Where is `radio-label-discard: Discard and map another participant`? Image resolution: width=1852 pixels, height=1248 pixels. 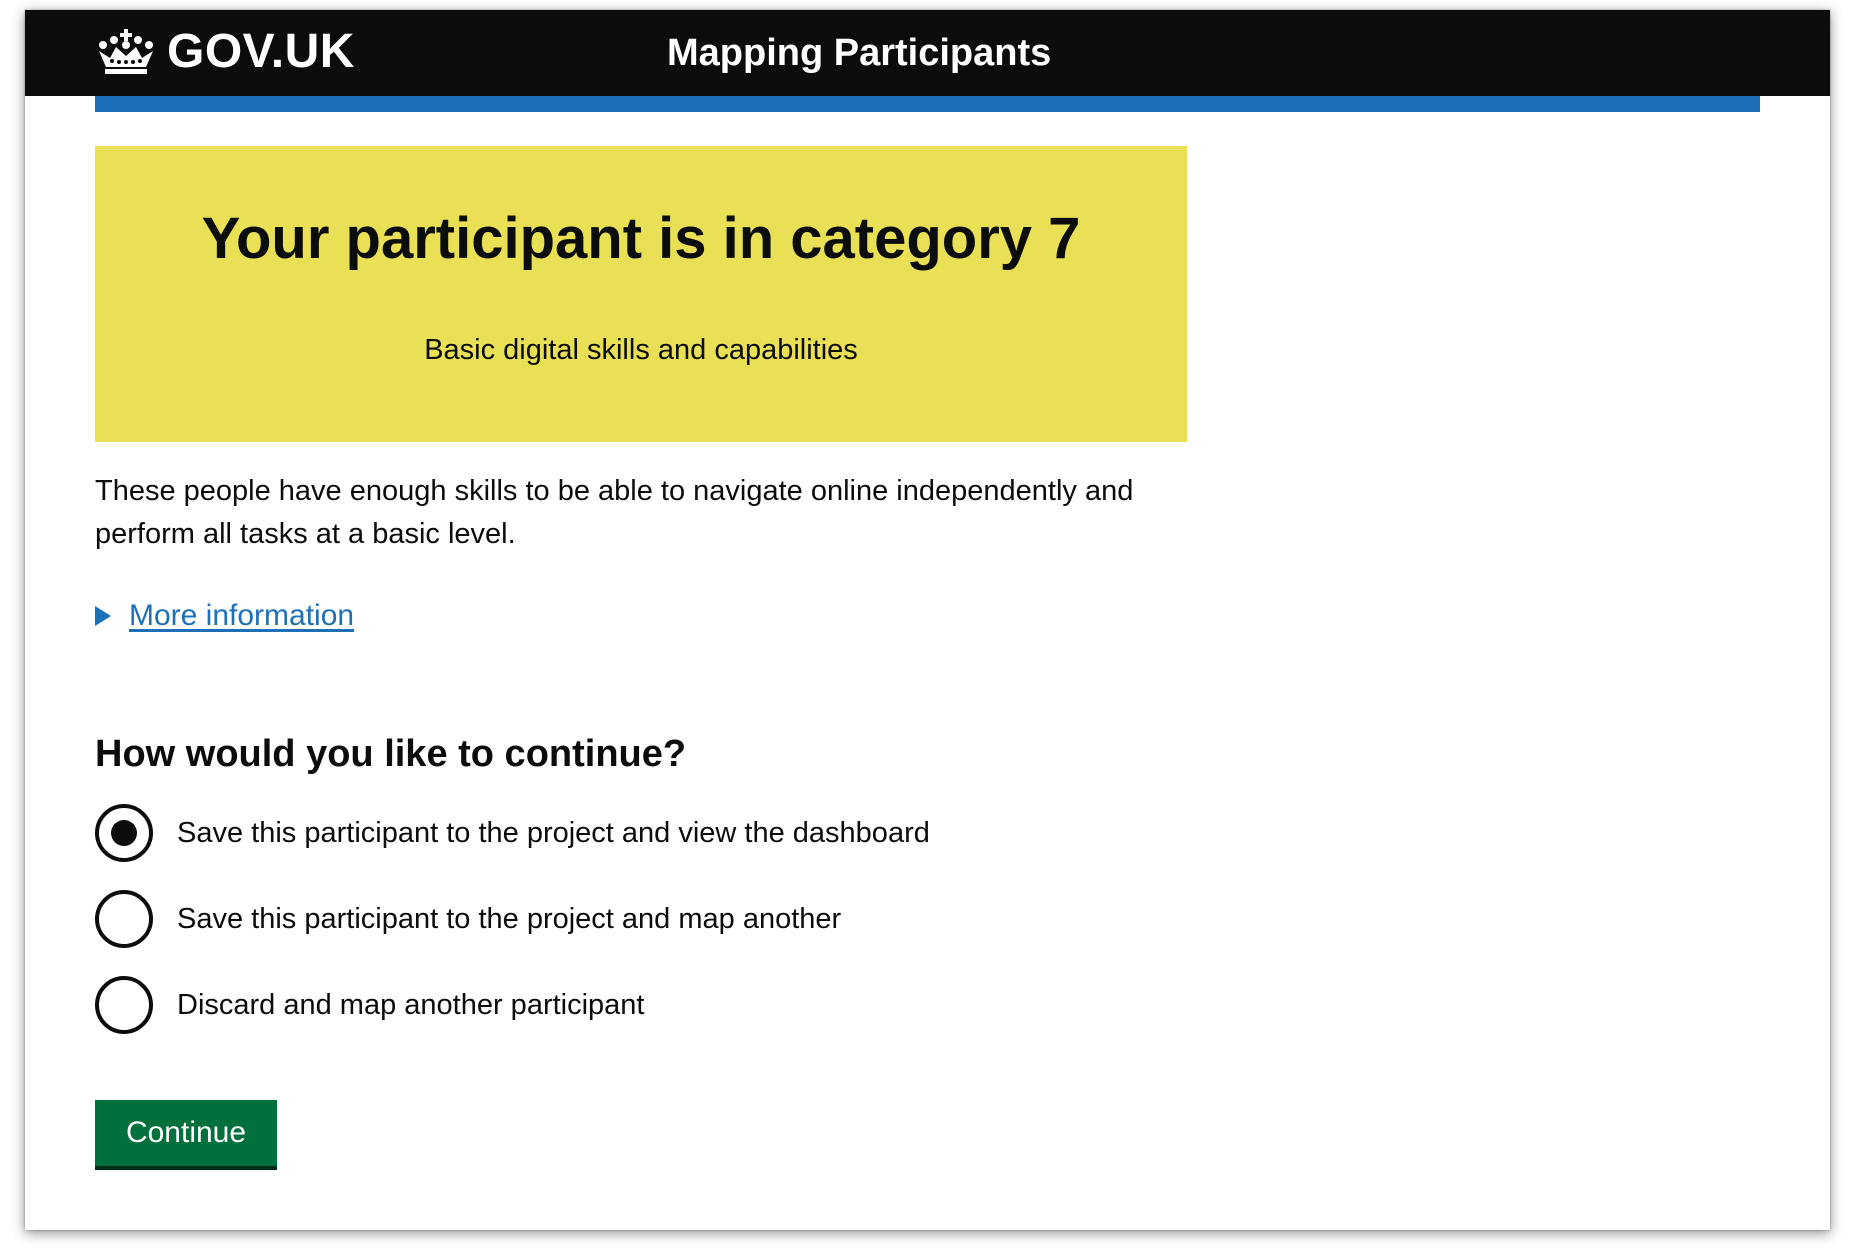
radio-label-discard: Discard and map another participant is located at coordinates (410, 1005).